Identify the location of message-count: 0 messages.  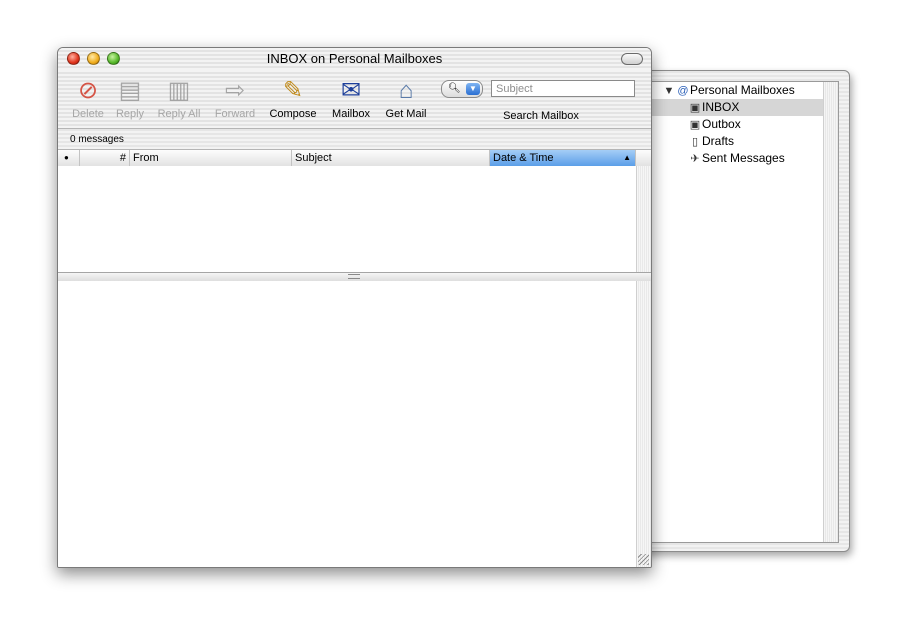
(97, 139).